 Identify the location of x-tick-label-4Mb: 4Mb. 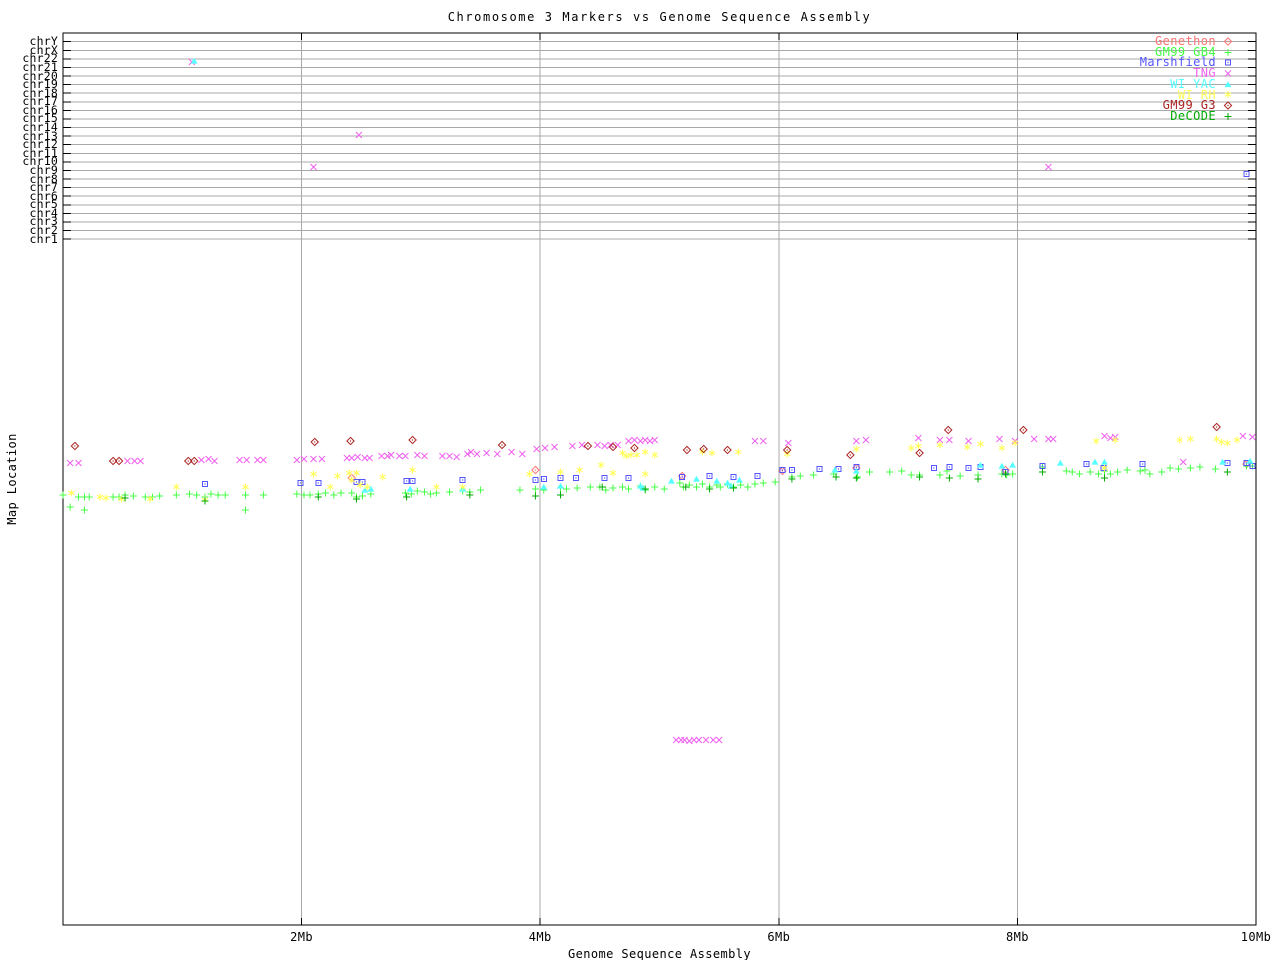
(540, 937).